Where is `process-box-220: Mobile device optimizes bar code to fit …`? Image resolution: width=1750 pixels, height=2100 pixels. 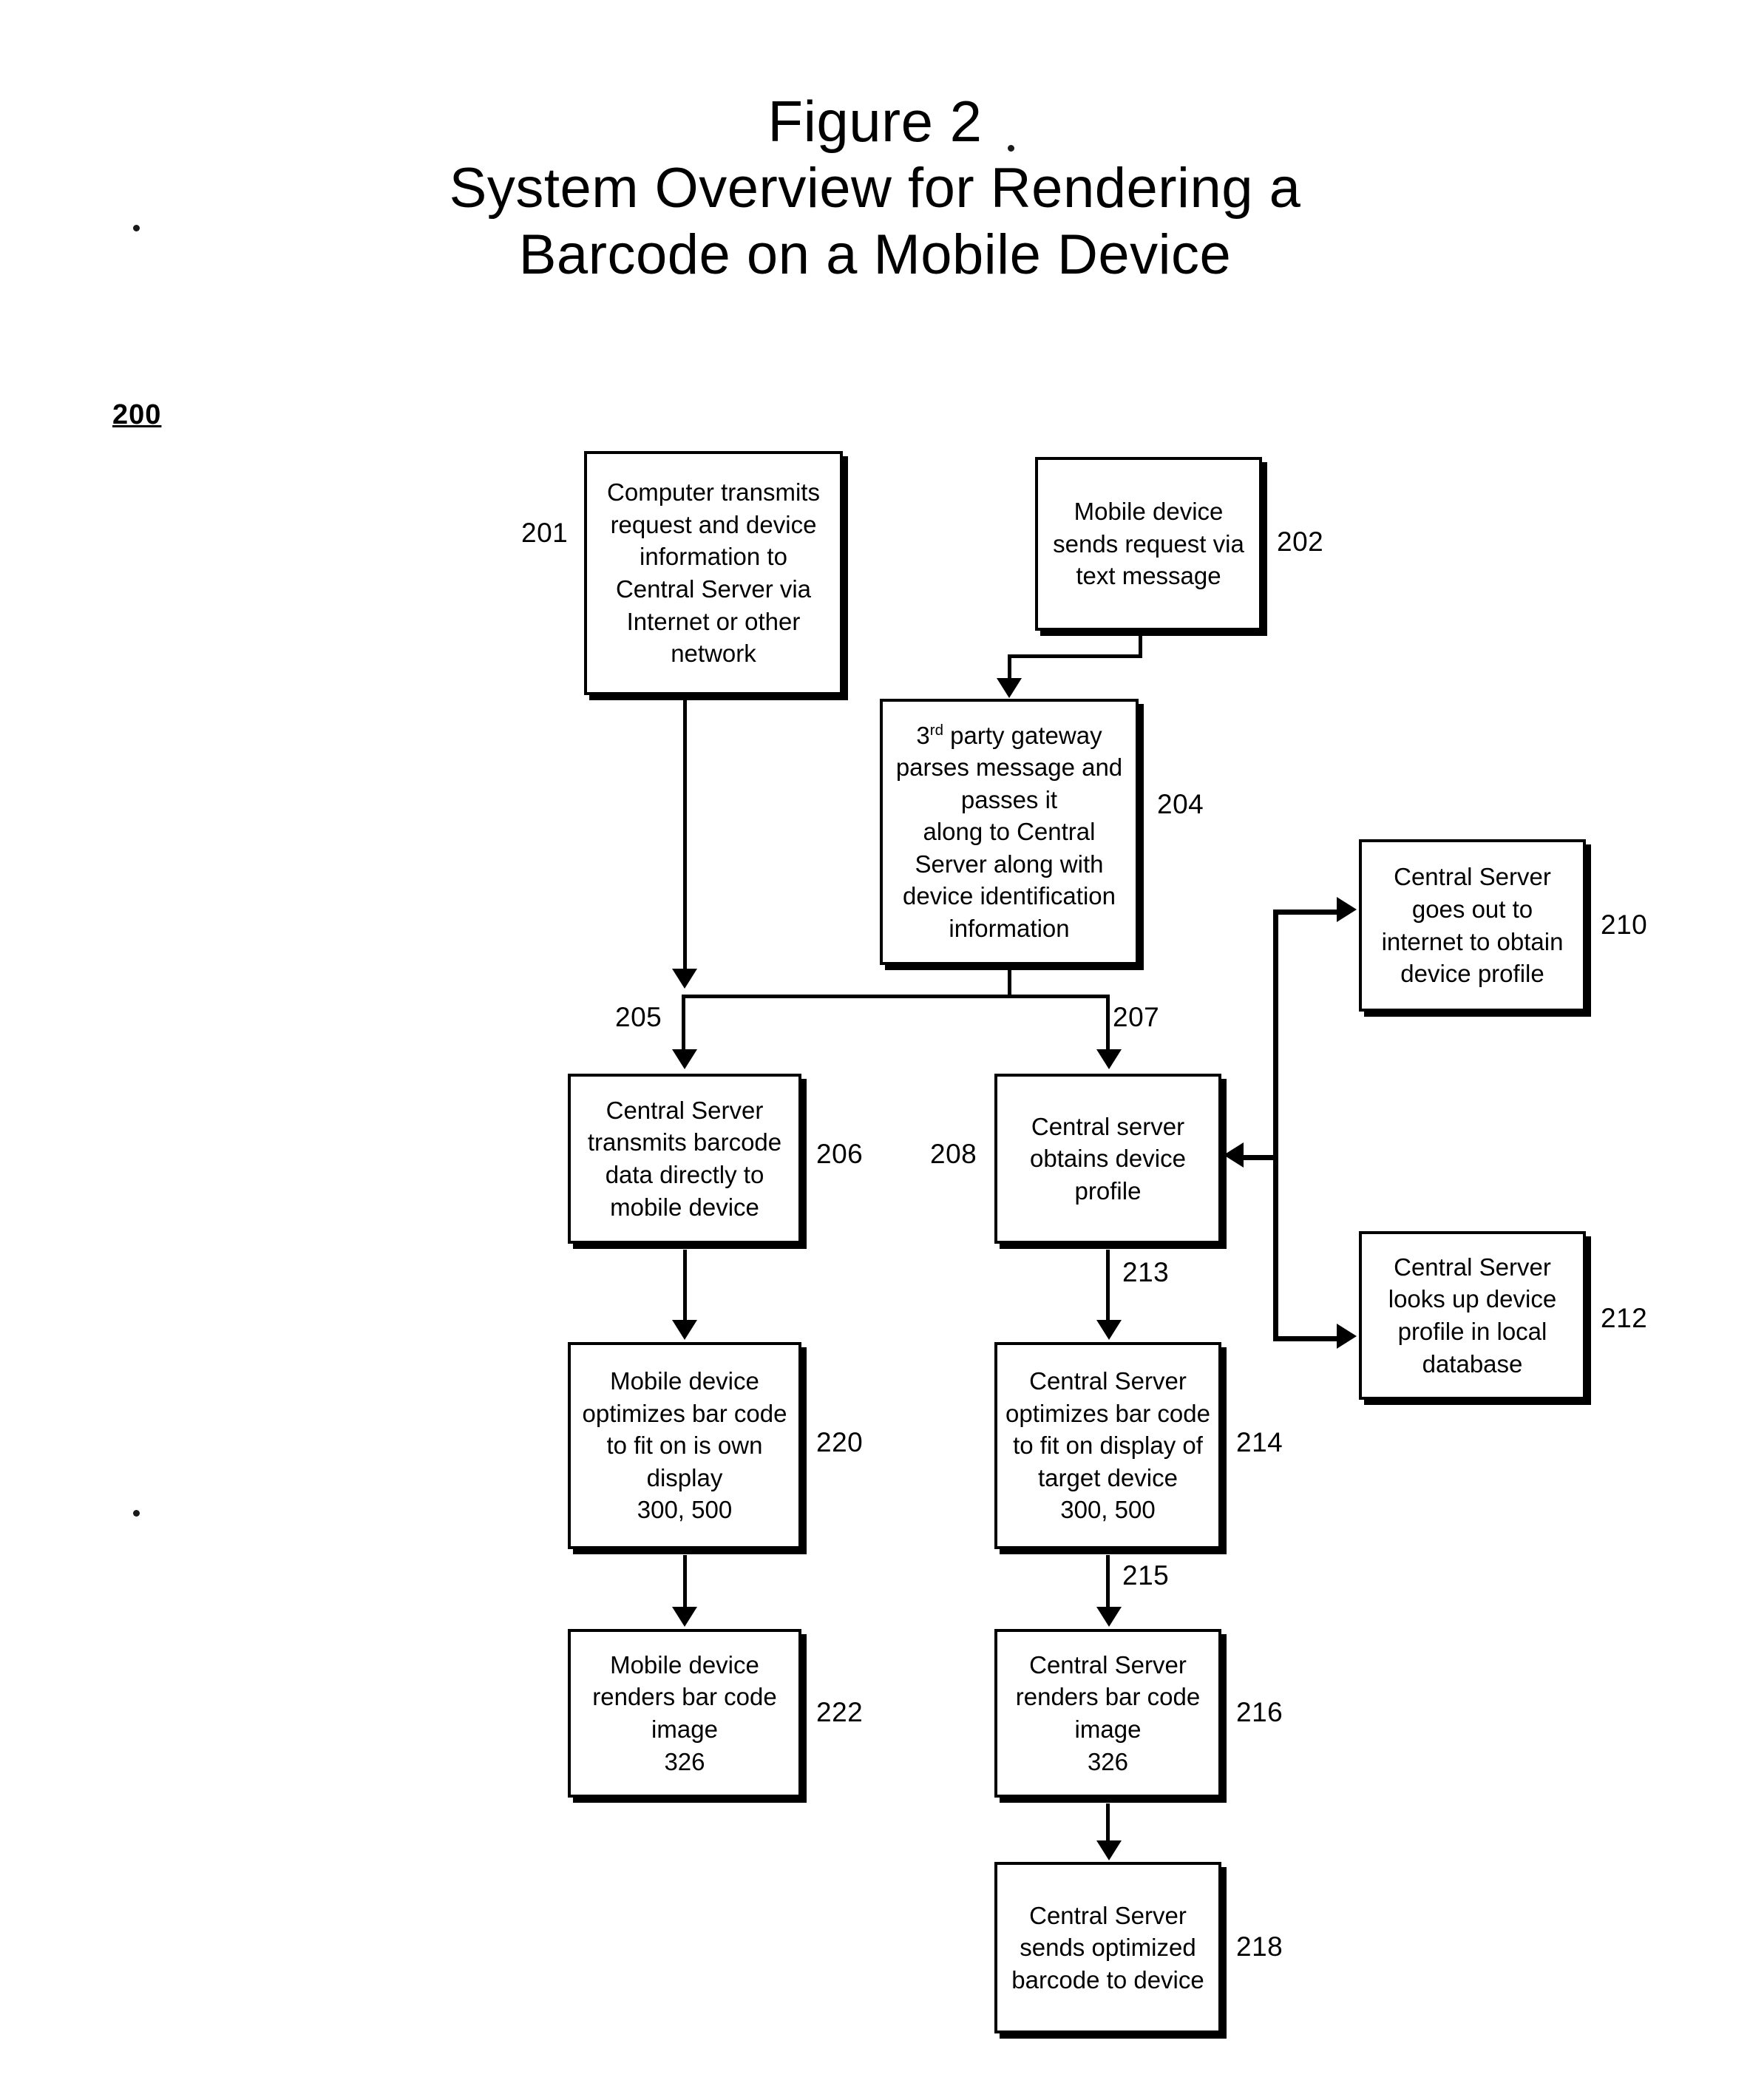 process-box-220: Mobile device optimizes bar code to fit … is located at coordinates (684, 1446).